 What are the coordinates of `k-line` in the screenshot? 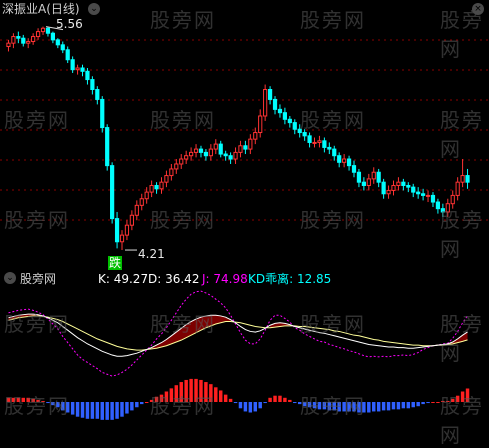 It's located at (238, 335).